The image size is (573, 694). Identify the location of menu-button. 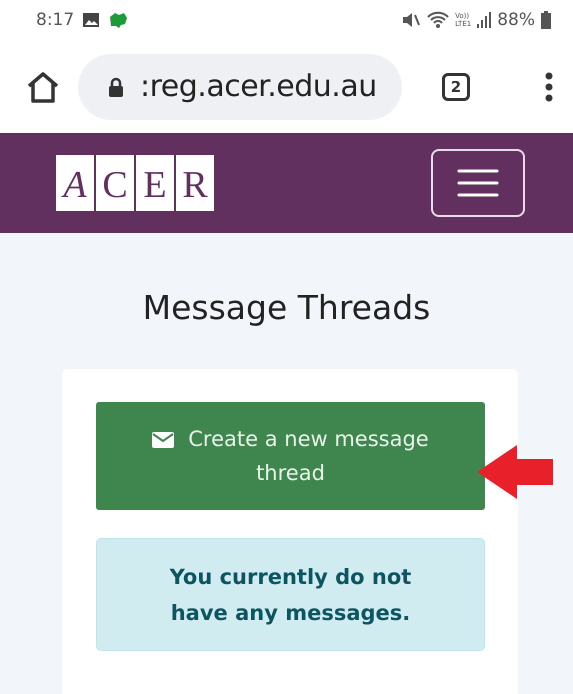
(478, 183).